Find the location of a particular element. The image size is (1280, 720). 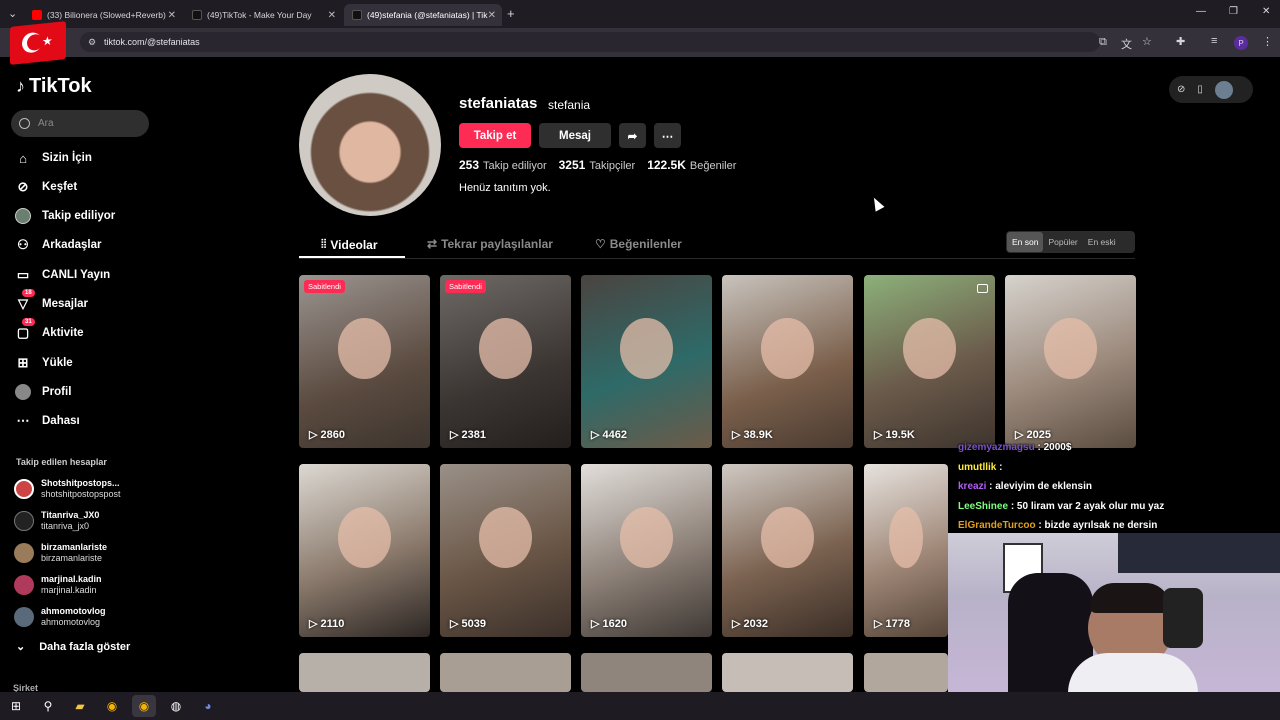

live-icon: ▭ is located at coordinates (23, 274).